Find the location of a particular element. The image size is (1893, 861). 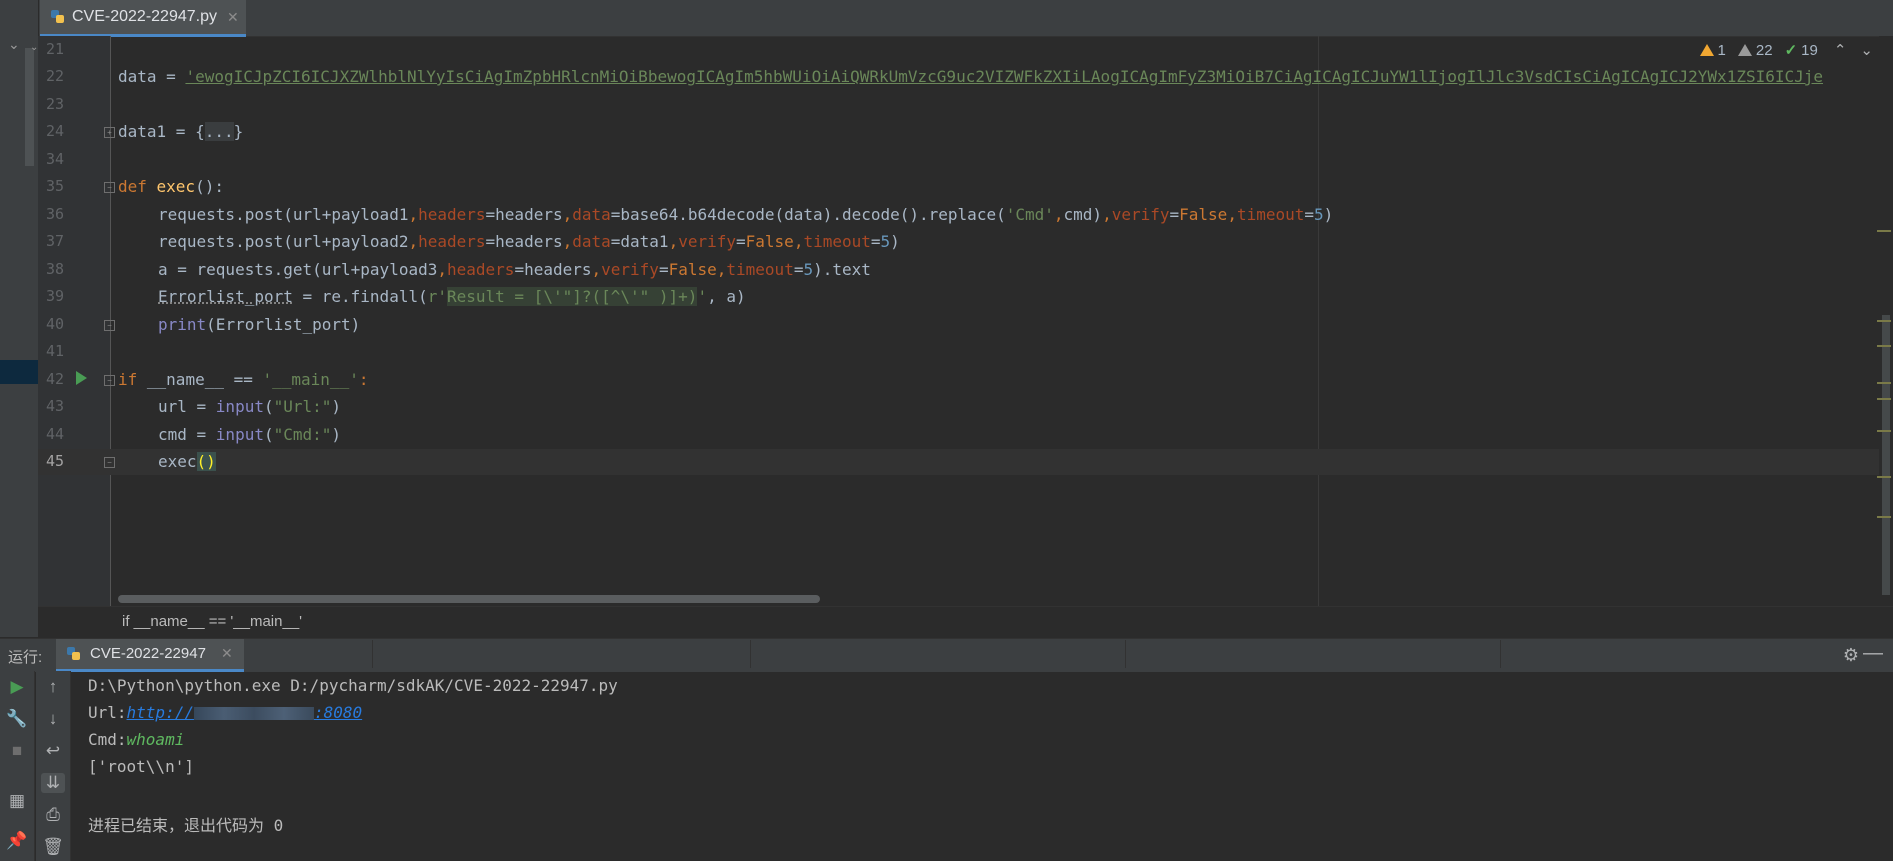

code-line-44: cmd = input("Cmd:") is located at coordinates (249, 434).